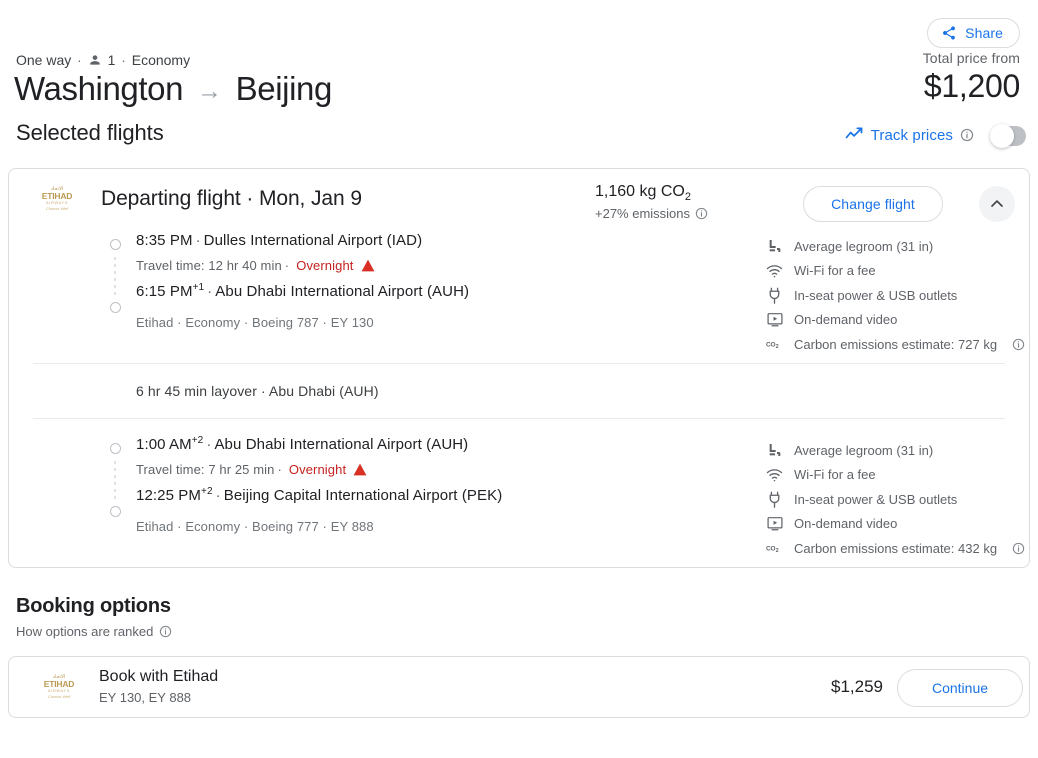  Describe the element at coordinates (111, 60) in the screenshot. I see `passenger-count: 1` at that location.